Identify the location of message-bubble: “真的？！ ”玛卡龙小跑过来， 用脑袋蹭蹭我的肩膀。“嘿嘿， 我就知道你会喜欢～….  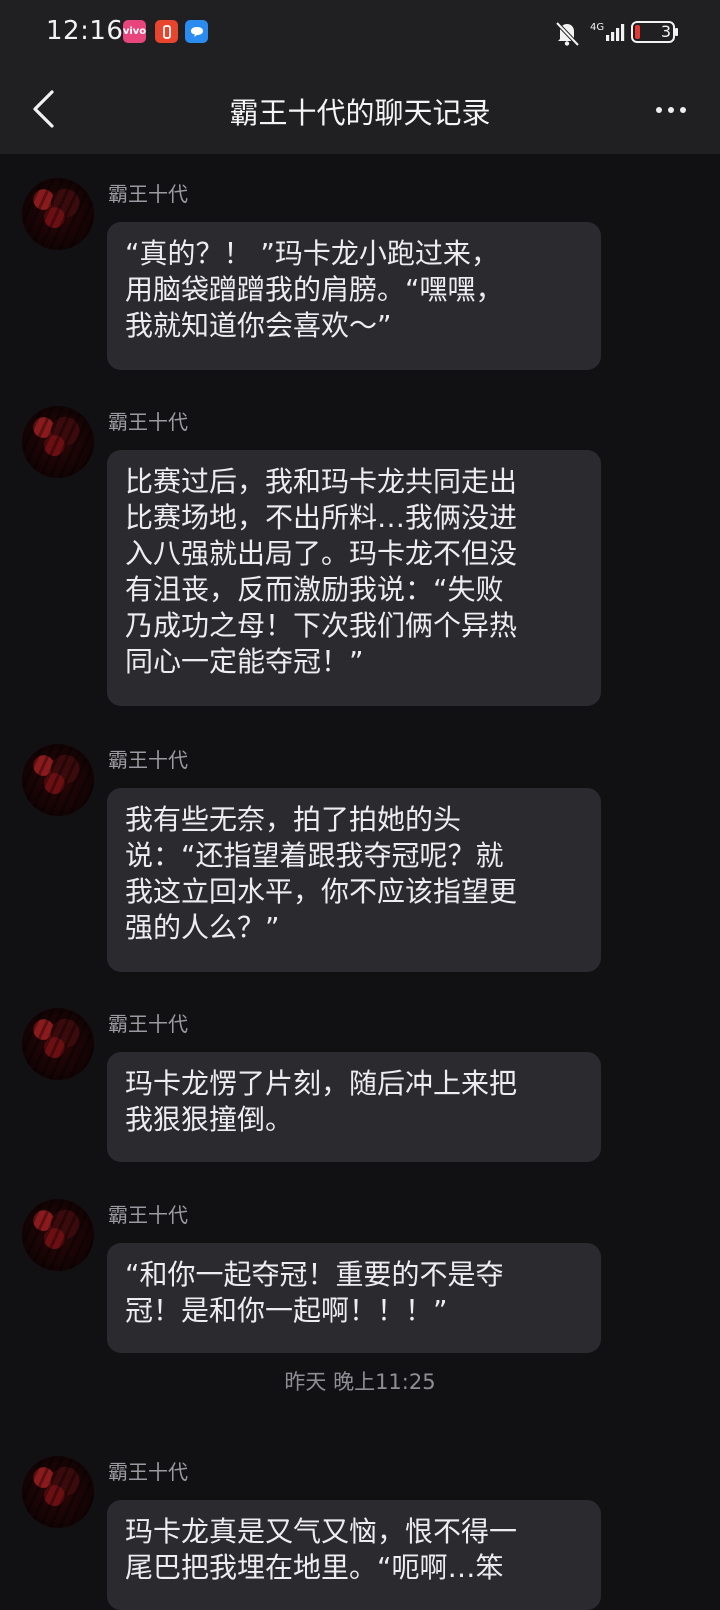
(354, 296).